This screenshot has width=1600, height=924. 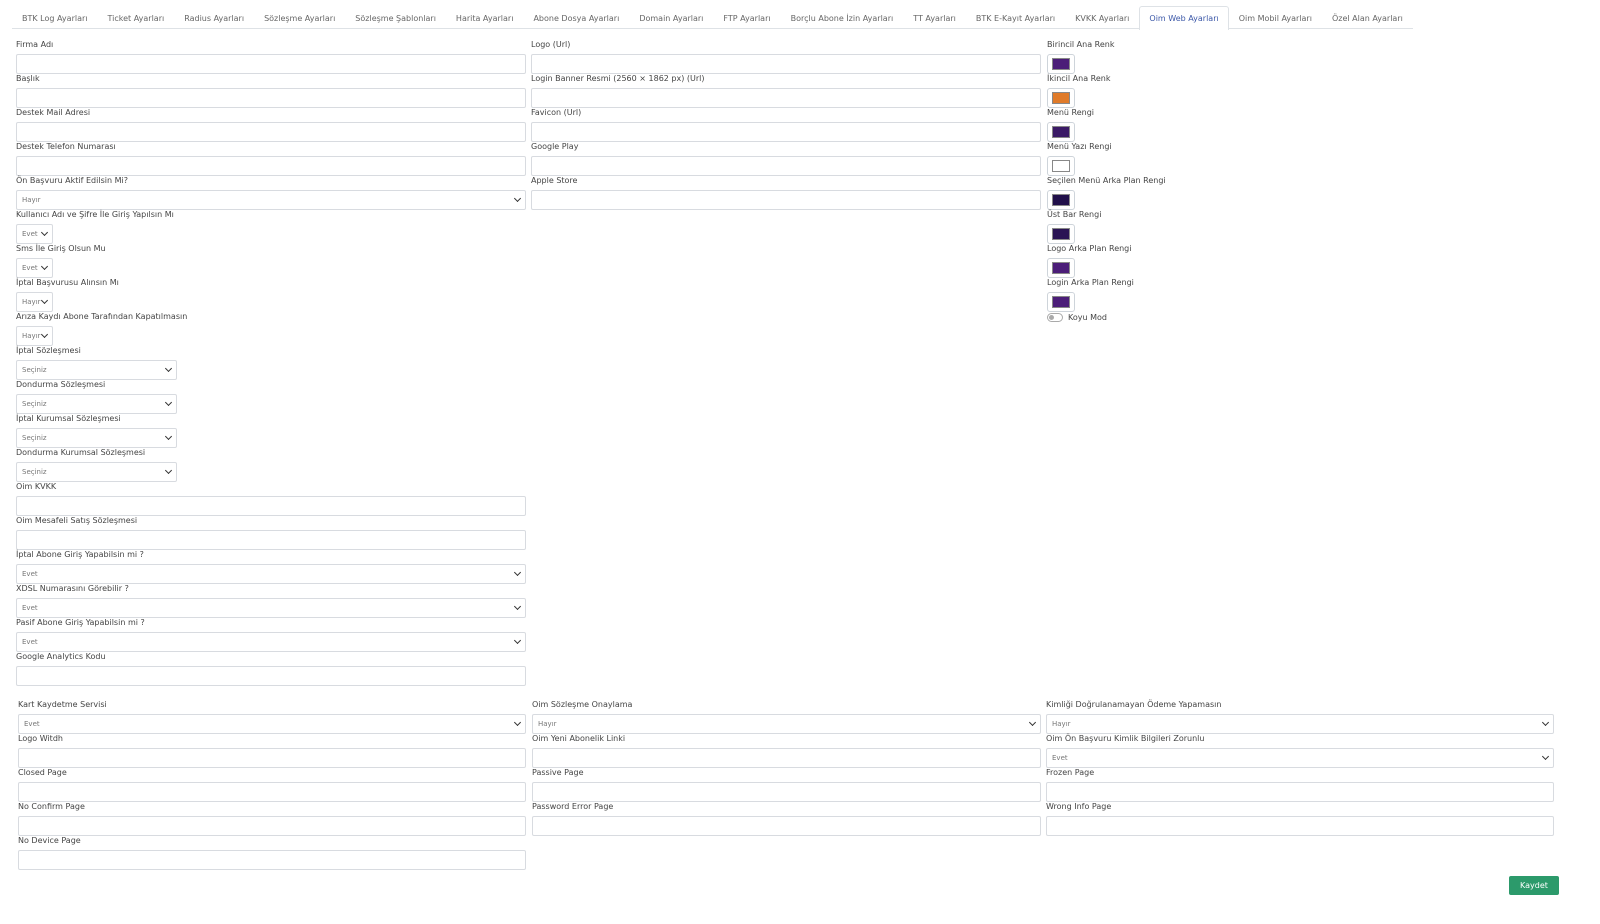 What do you see at coordinates (271, 540) in the screenshot?
I see `oim-mesafeli-input` at bounding box center [271, 540].